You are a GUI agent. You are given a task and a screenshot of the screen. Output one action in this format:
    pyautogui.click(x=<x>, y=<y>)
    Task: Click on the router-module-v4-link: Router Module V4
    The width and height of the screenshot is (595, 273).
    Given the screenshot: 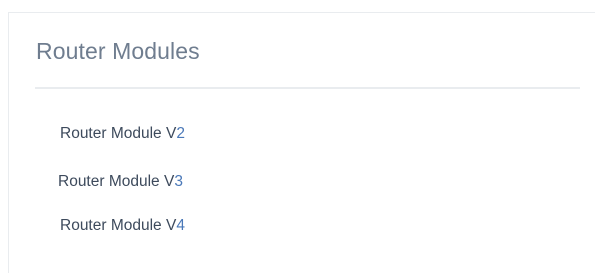 What is the action you would take?
    pyautogui.click(x=122, y=226)
    